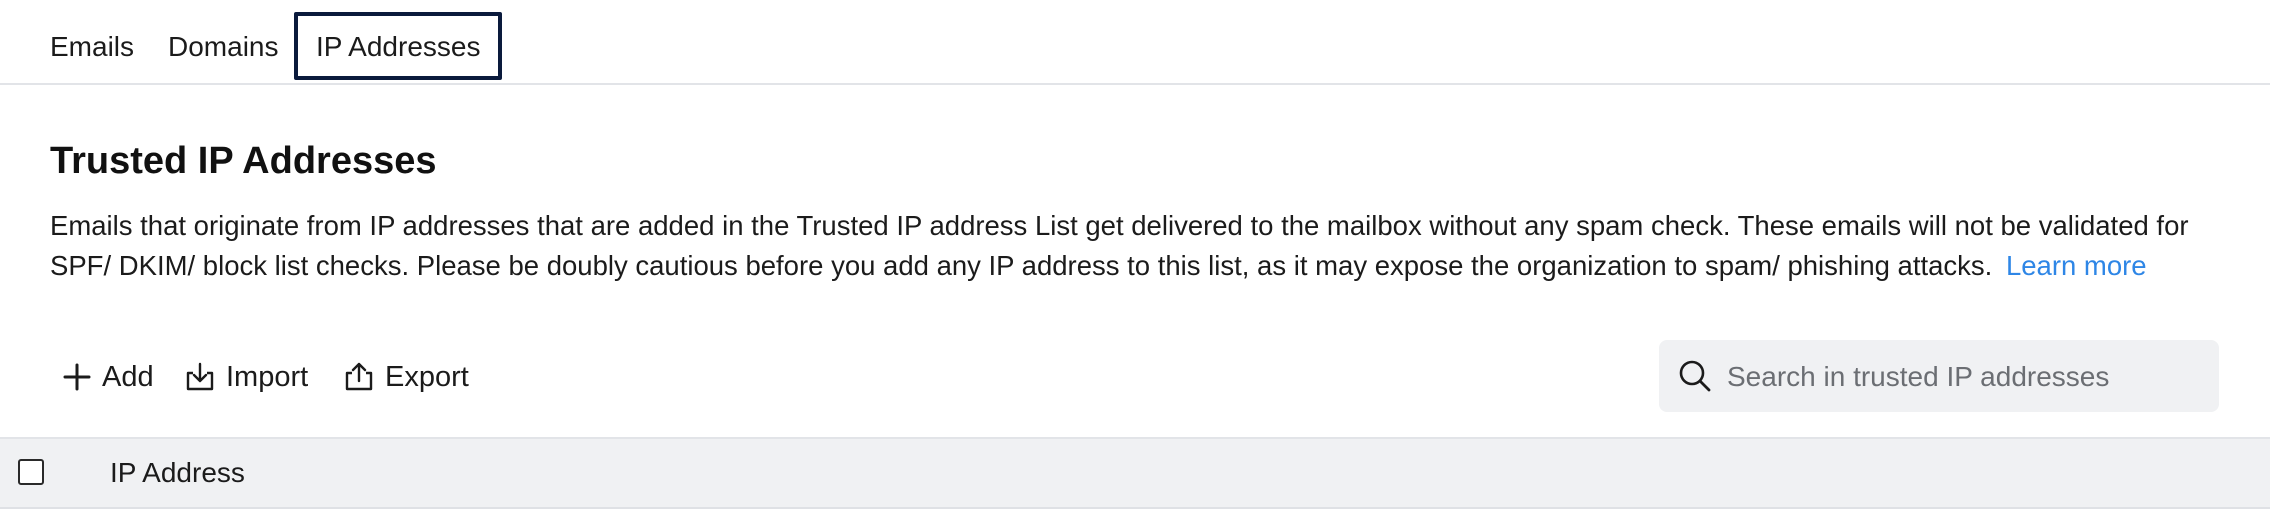 This screenshot has width=2270, height=524. I want to click on import-icon, so click(200, 377).